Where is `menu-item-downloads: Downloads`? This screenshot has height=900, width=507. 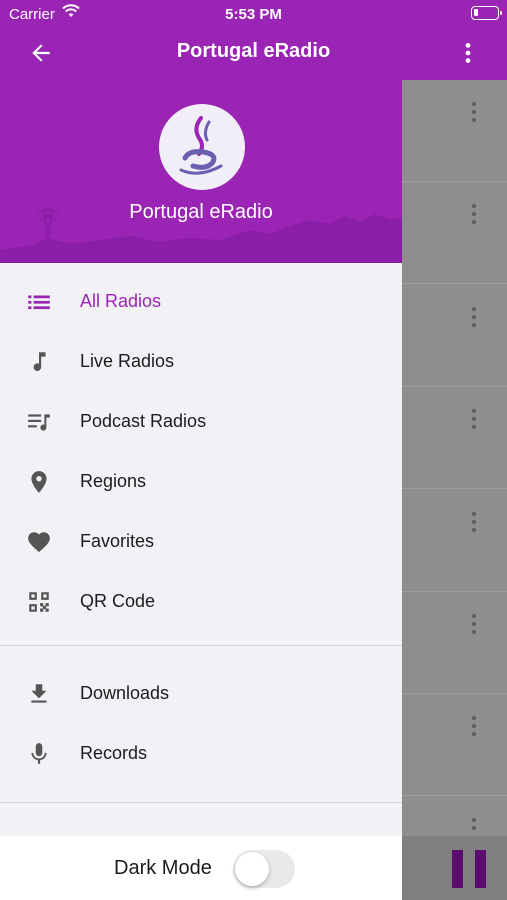 menu-item-downloads: Downloads is located at coordinates (201, 693).